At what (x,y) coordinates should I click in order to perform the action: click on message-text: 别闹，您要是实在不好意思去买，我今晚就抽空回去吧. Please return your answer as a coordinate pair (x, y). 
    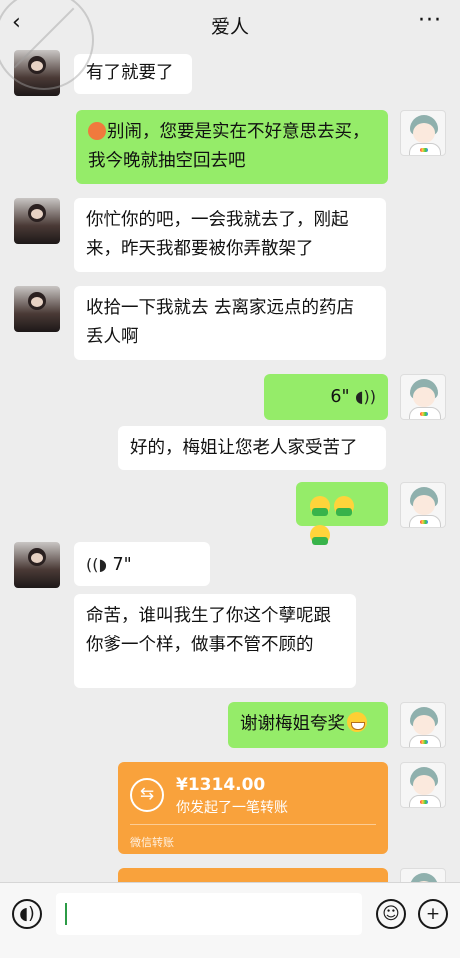
    Looking at the image, I should click on (229, 146).